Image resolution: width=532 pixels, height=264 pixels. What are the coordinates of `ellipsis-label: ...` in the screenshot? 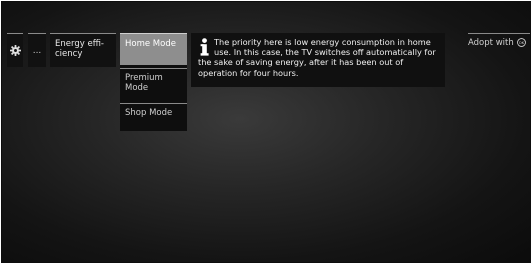 It's located at (37, 50).